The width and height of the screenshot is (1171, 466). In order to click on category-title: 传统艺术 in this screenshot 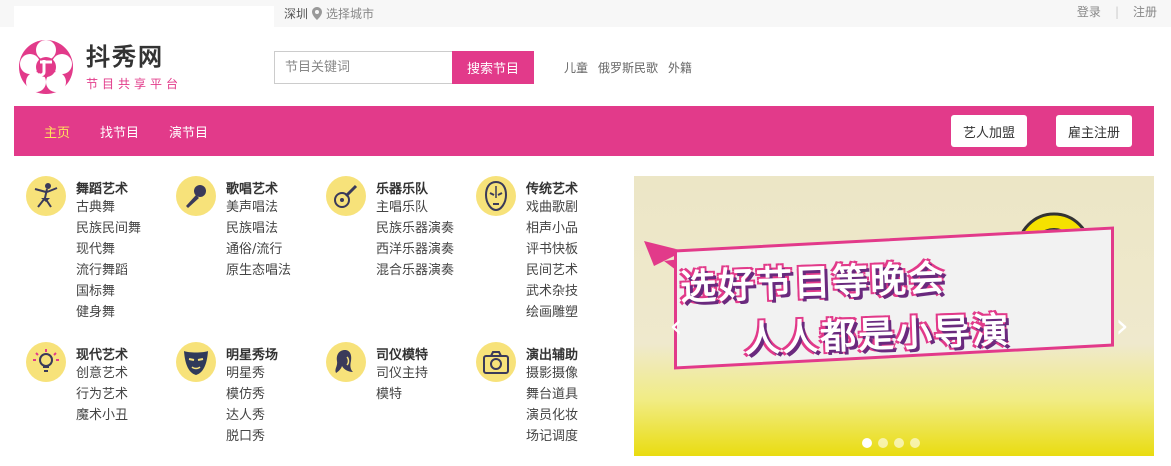, I will do `click(552, 187)`.